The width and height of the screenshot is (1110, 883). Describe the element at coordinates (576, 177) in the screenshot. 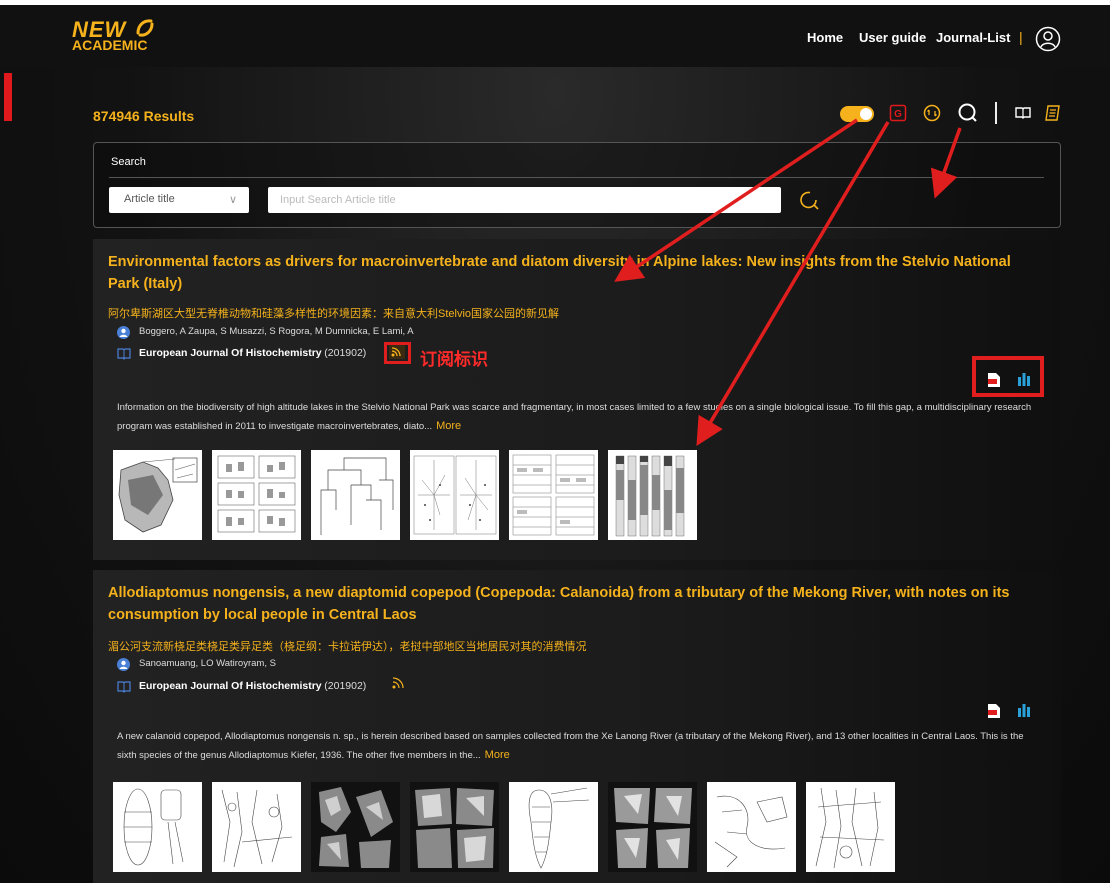

I see `search-divider` at that location.